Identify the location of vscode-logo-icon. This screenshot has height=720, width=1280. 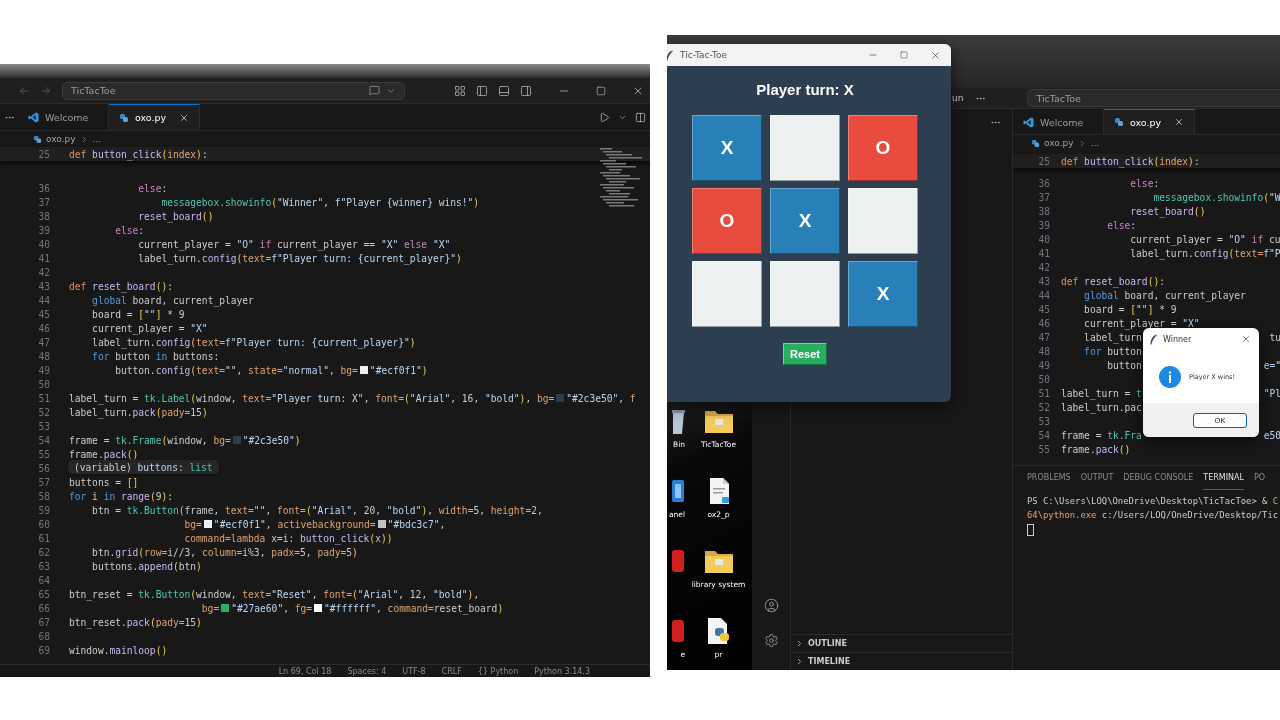
(33, 117).